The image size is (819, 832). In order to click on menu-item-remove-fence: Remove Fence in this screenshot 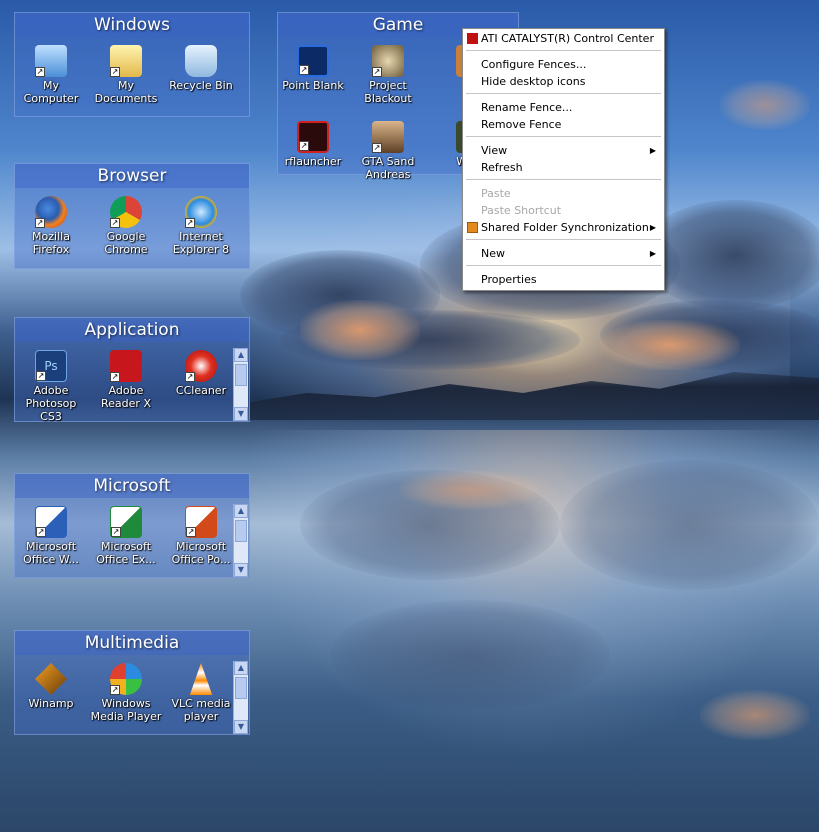, I will do `click(563, 124)`.